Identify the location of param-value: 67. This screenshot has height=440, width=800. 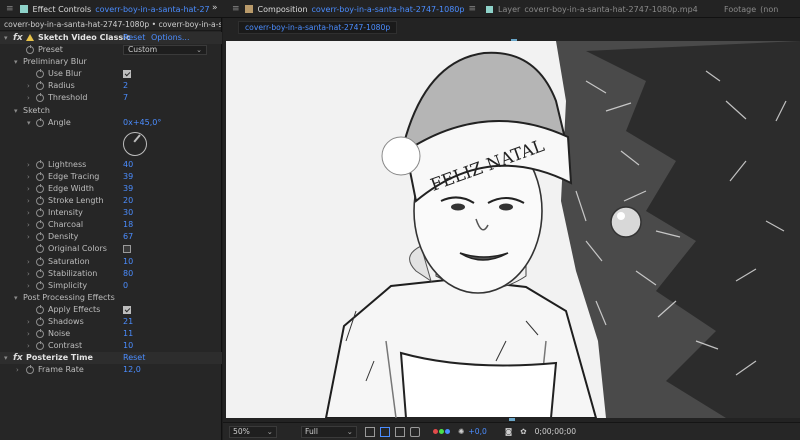
(128, 237).